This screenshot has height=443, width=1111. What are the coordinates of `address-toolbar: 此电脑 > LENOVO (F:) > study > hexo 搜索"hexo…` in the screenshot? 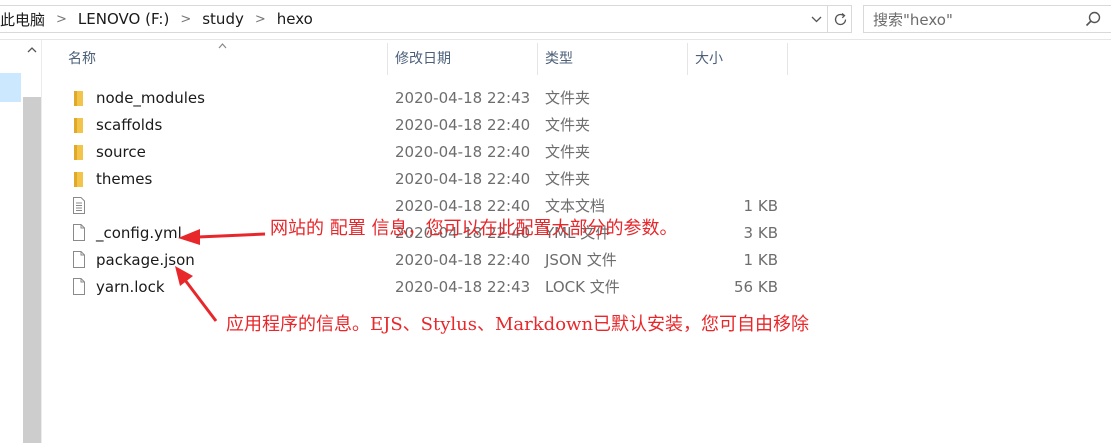 It's located at (555, 20).